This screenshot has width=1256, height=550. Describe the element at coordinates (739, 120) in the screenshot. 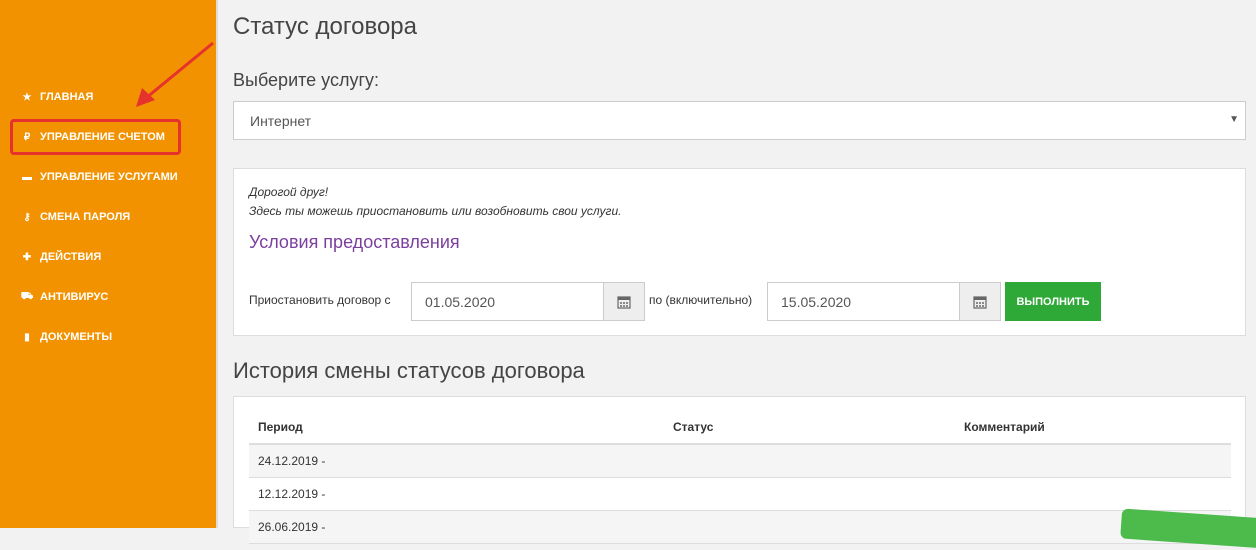

I see `service-select: Интернет ▼` at that location.